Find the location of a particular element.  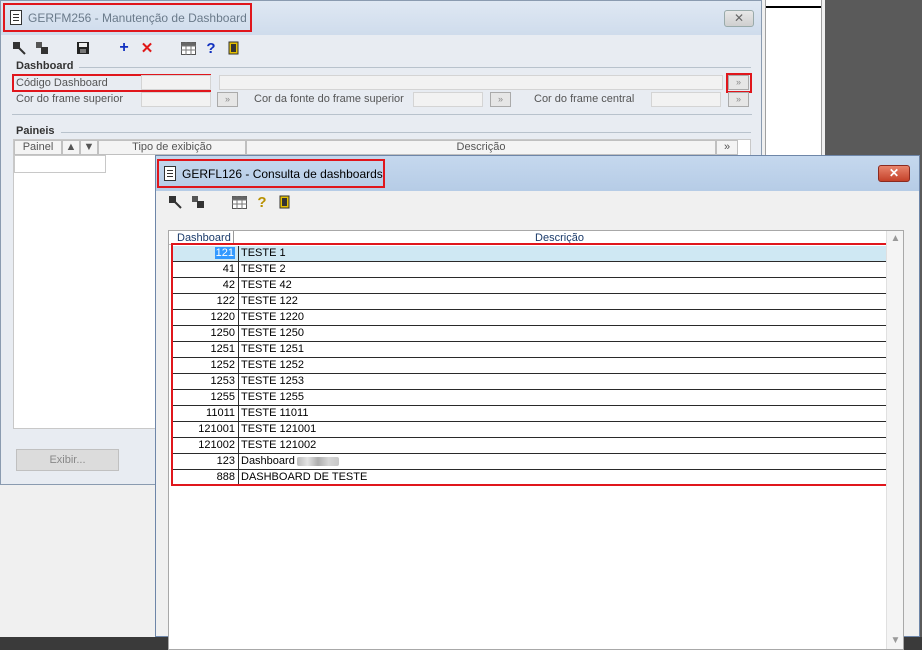

delete-icon: ✕ is located at coordinates (147, 48).